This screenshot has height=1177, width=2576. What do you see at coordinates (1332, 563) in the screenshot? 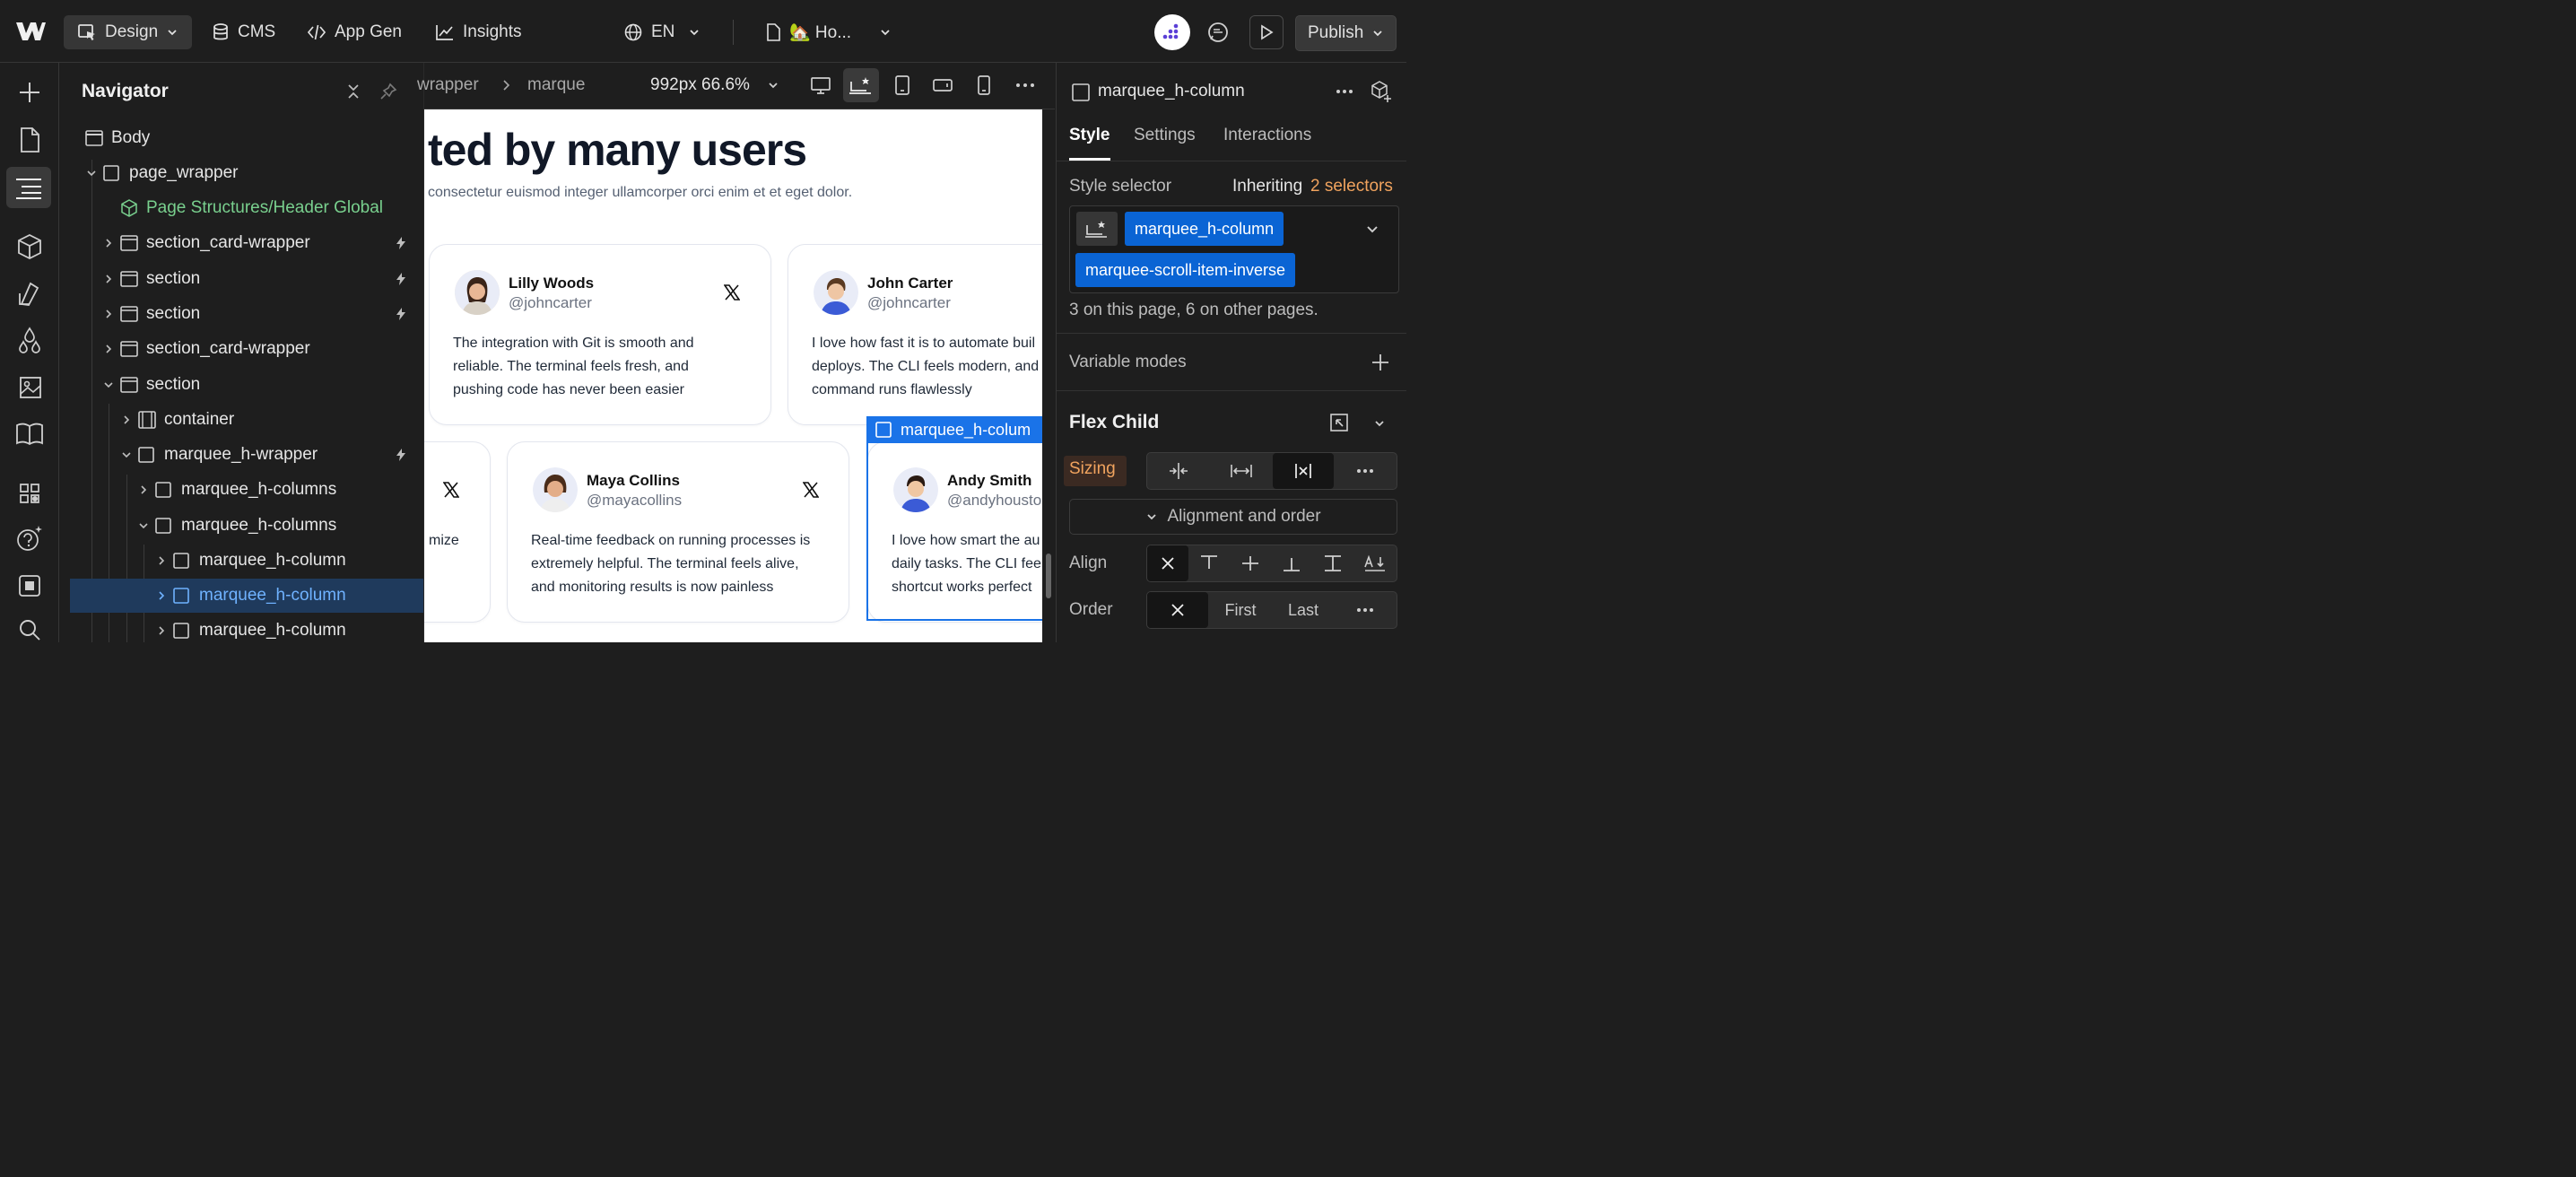
I see `align-stretch-icon` at bounding box center [1332, 563].